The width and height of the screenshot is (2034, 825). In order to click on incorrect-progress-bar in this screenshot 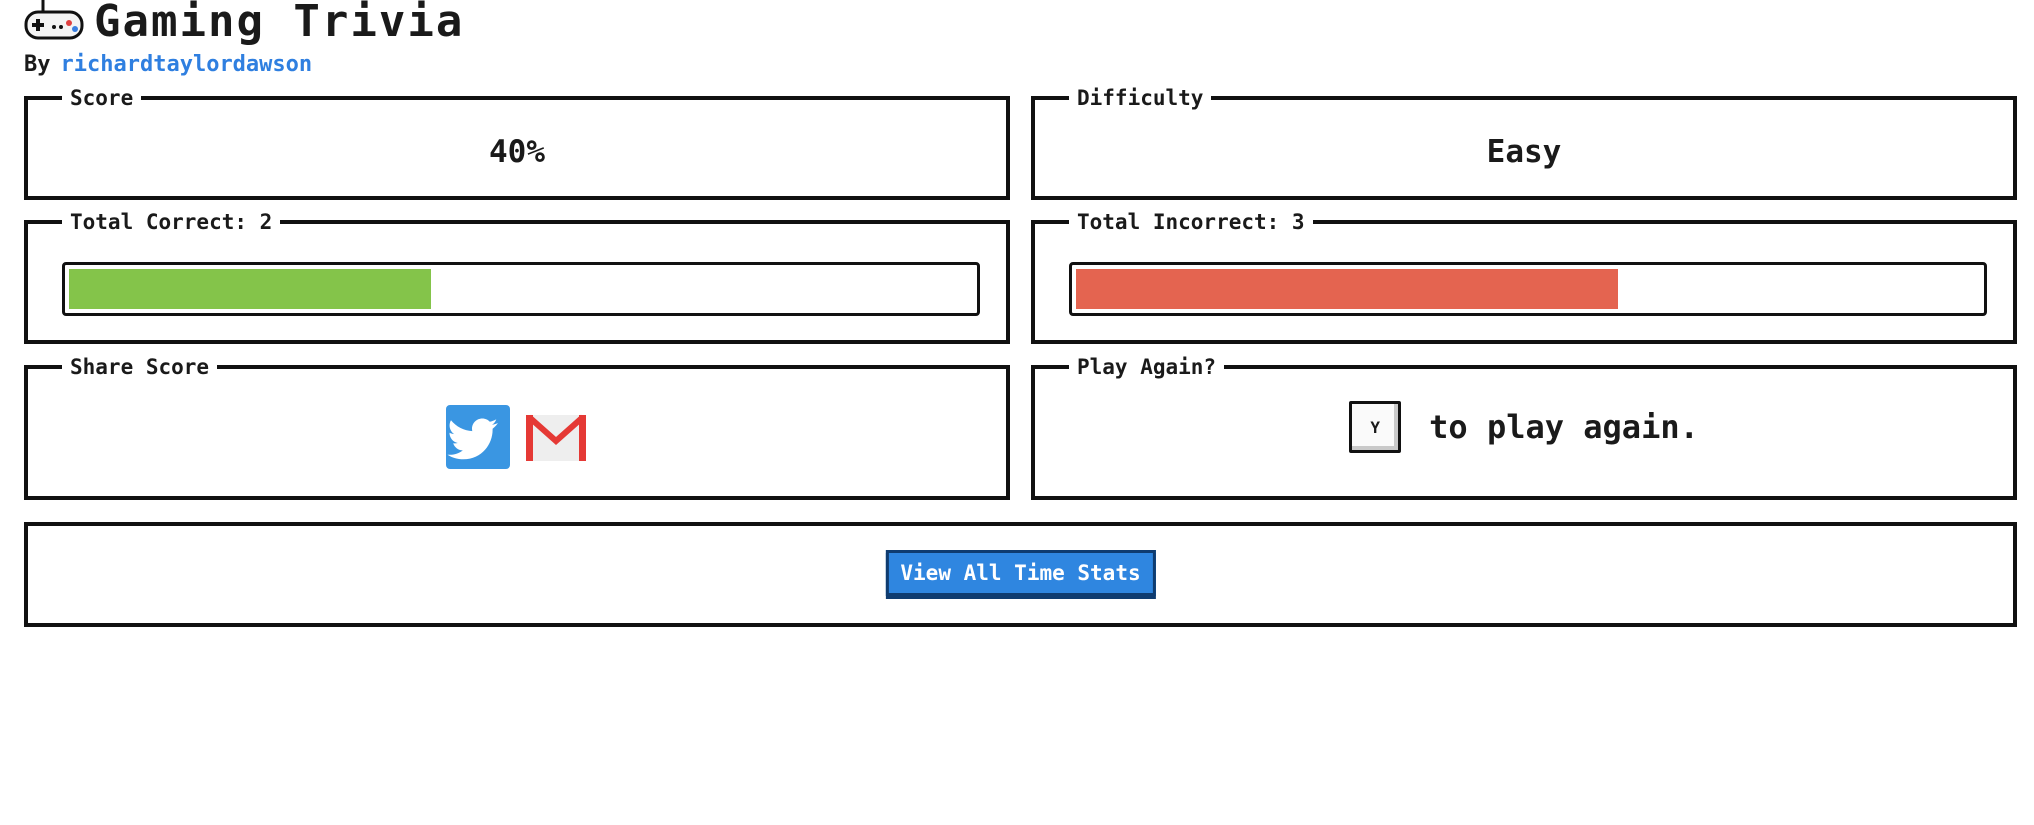, I will do `click(1528, 289)`.